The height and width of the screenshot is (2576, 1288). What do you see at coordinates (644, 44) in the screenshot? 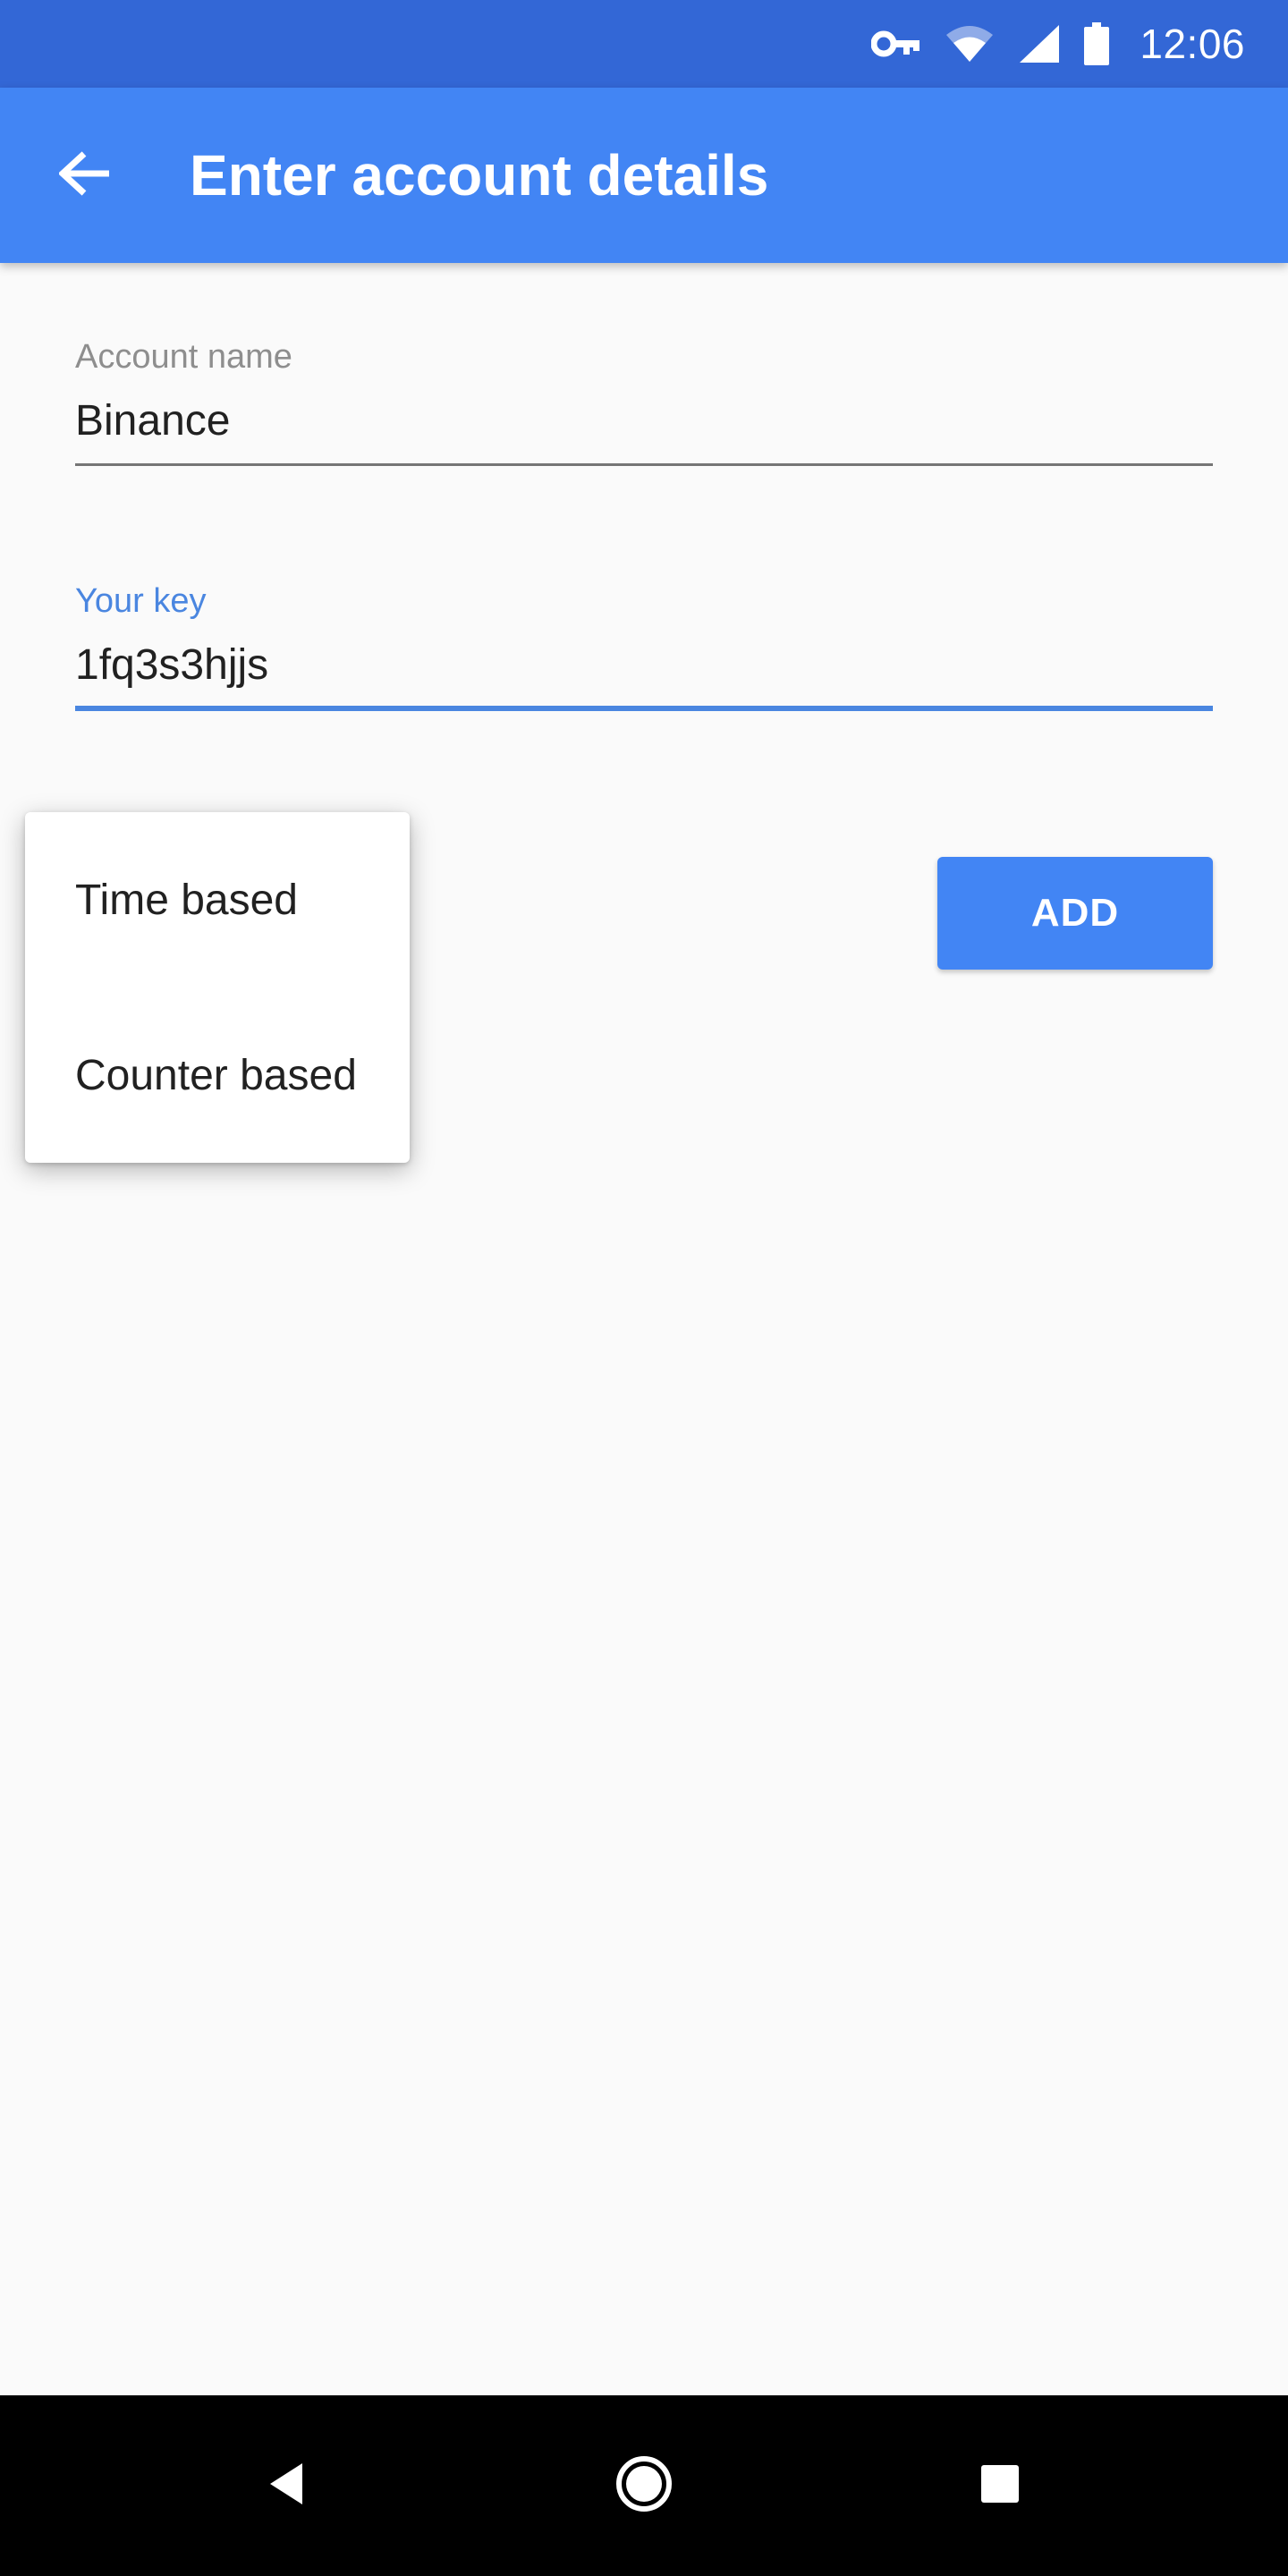
I see `status-bar: 12:06` at bounding box center [644, 44].